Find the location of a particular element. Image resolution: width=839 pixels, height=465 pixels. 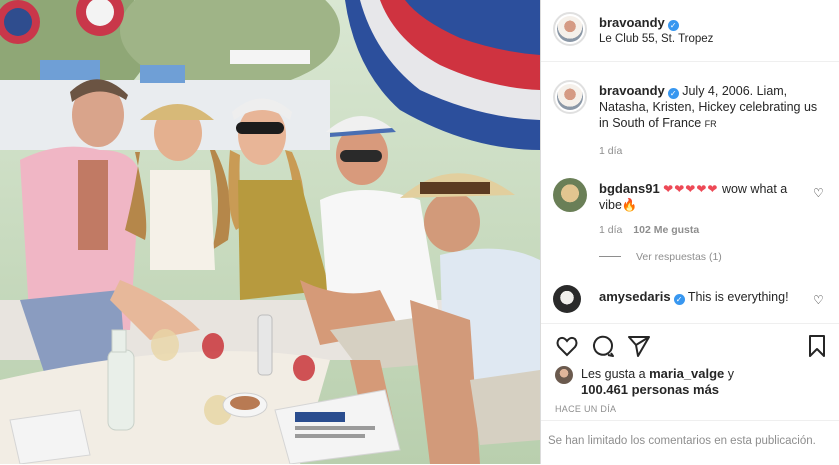

commenter-avatar-bgdans91 is located at coordinates (570, 195).